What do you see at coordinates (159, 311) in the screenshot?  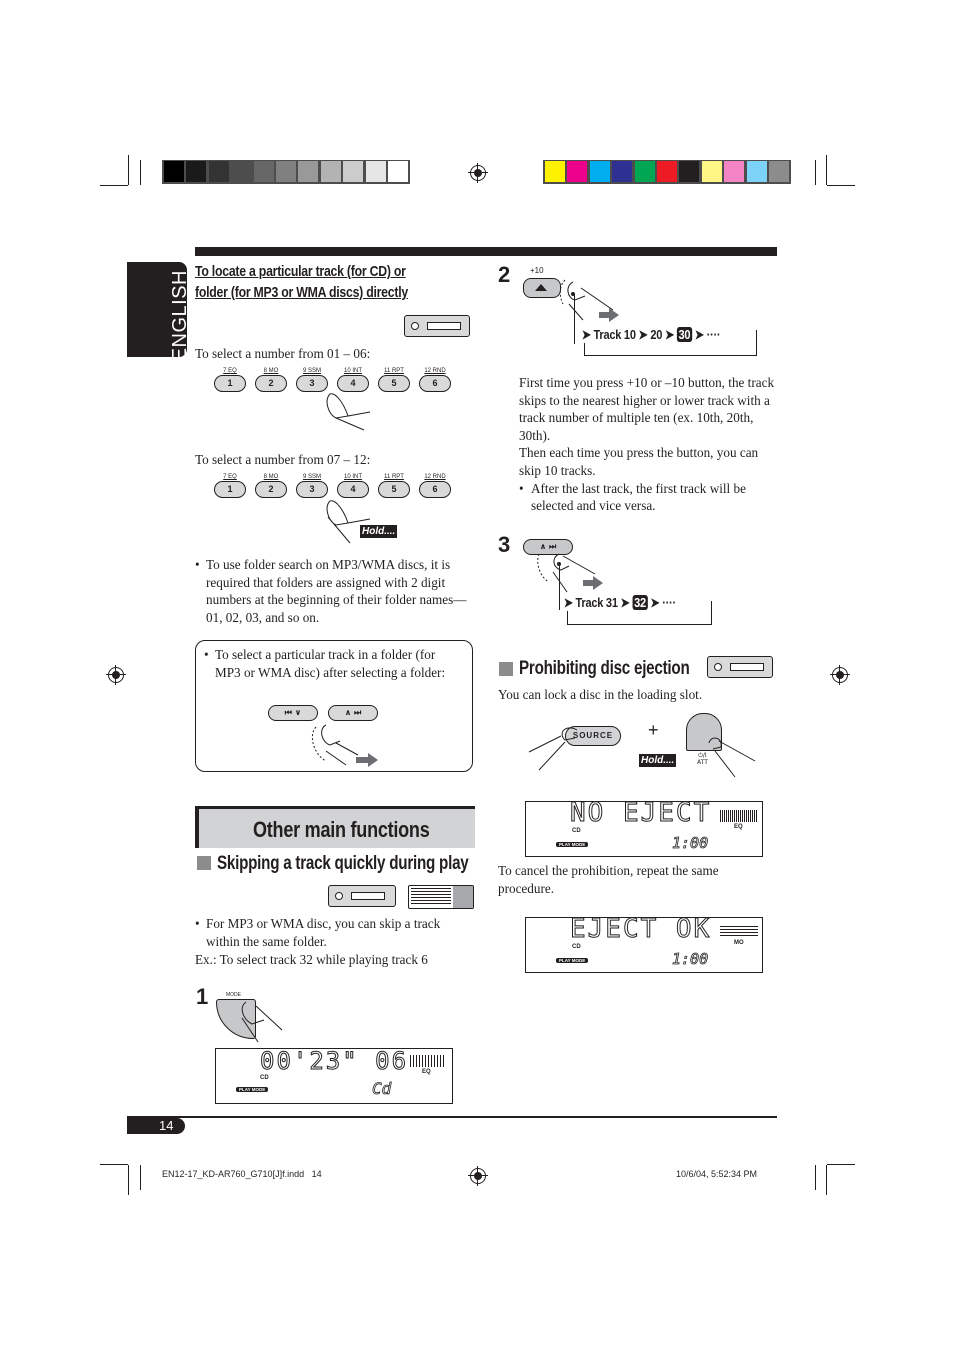 I see `language-tab: ENGLISH` at bounding box center [159, 311].